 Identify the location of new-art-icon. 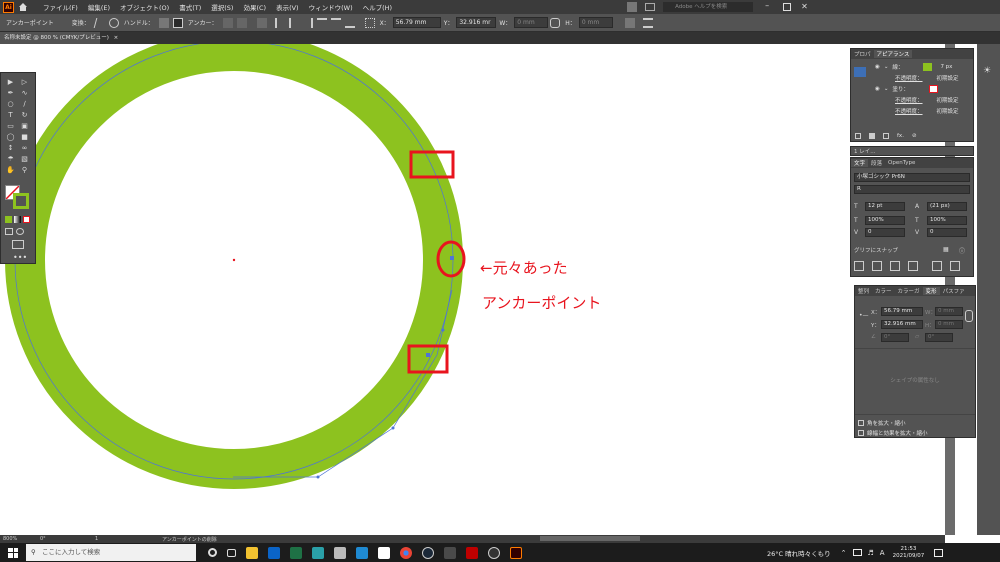
(858, 135).